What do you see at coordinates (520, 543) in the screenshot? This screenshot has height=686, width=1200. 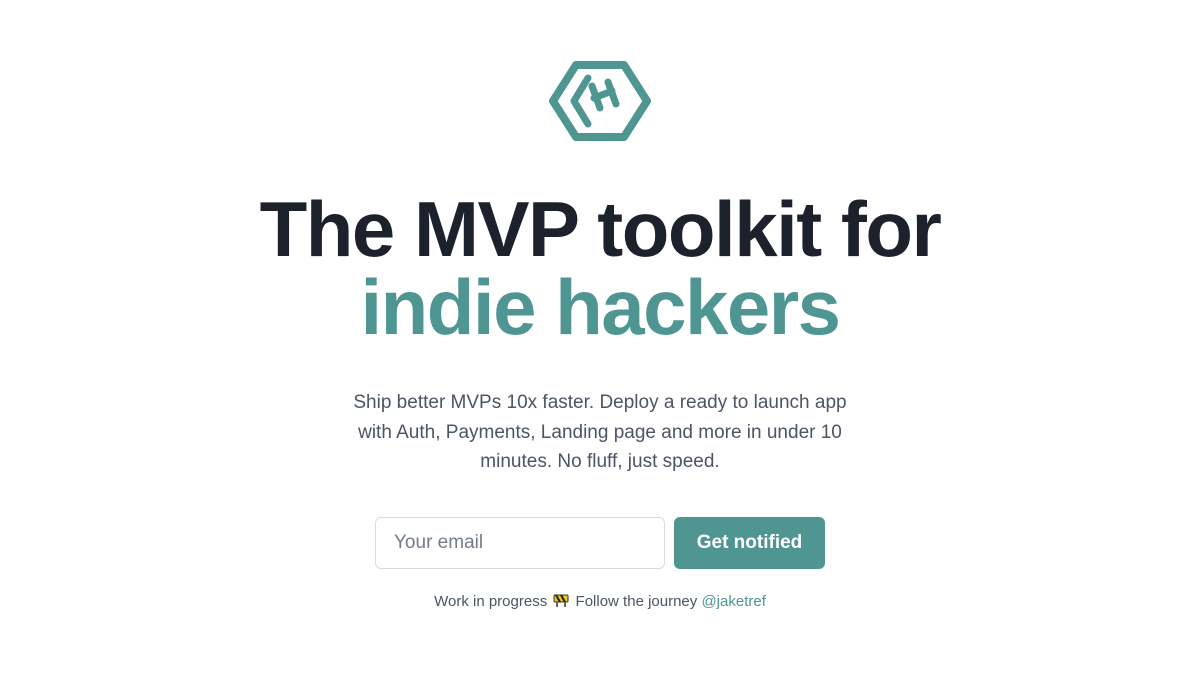 I see `email-input` at bounding box center [520, 543].